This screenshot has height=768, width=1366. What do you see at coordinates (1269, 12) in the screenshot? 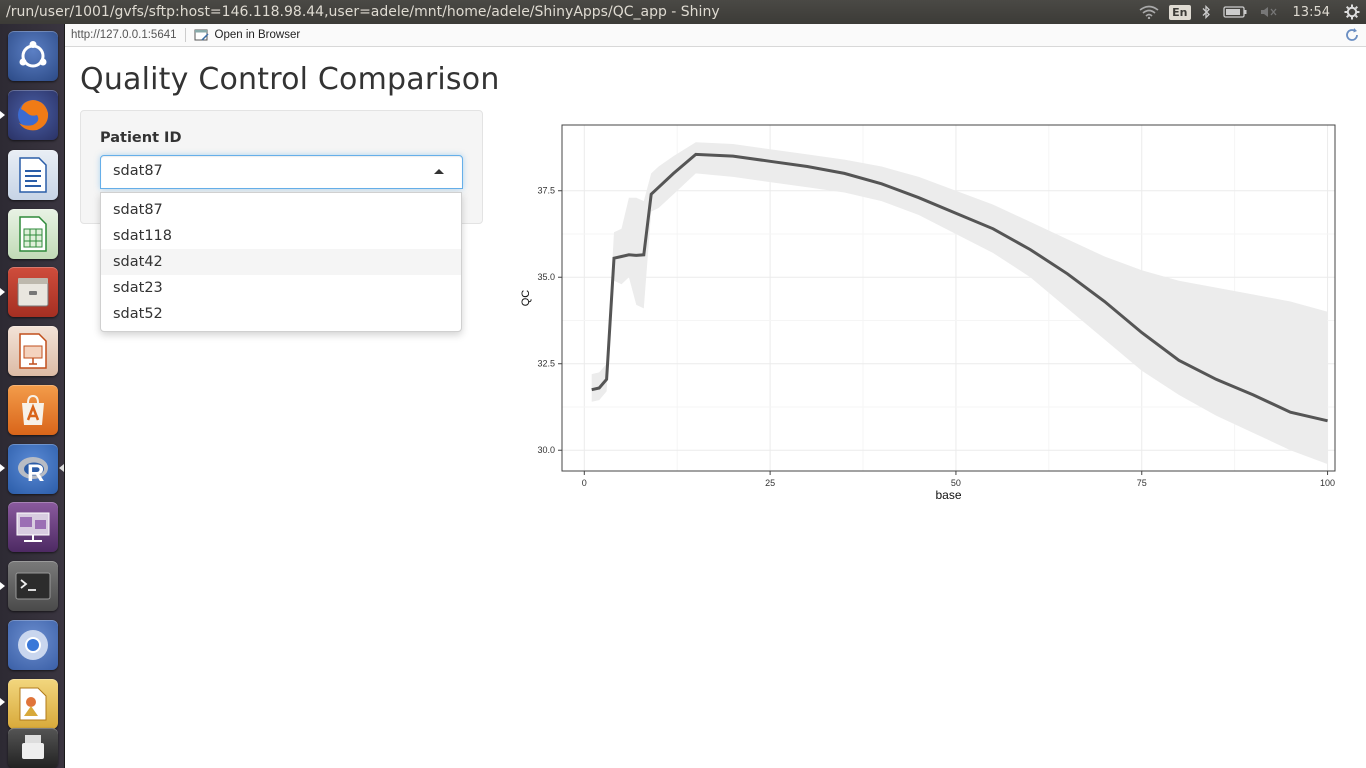
I see `volume-muted-icon` at bounding box center [1269, 12].